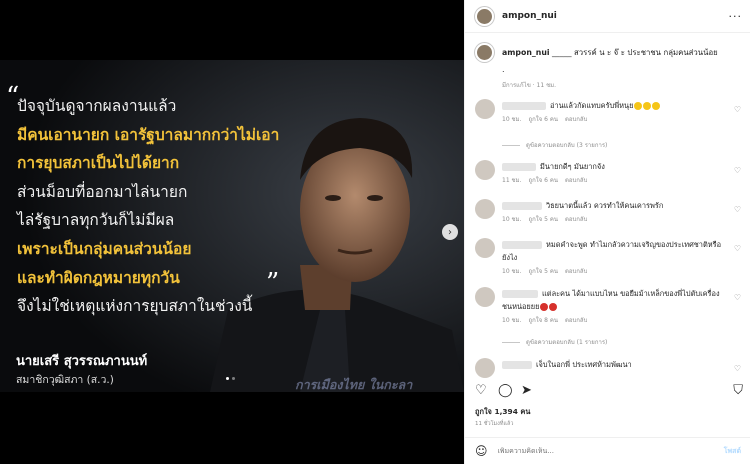  I want to click on replies-label: ดูข้อความตอบกลับ (3 รายการ), so click(567, 145).